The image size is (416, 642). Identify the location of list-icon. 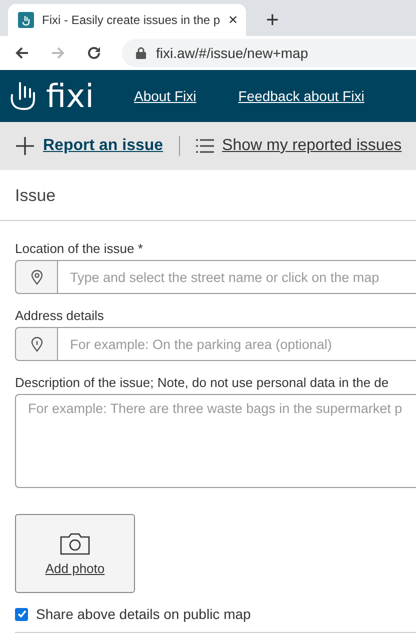
(205, 146).